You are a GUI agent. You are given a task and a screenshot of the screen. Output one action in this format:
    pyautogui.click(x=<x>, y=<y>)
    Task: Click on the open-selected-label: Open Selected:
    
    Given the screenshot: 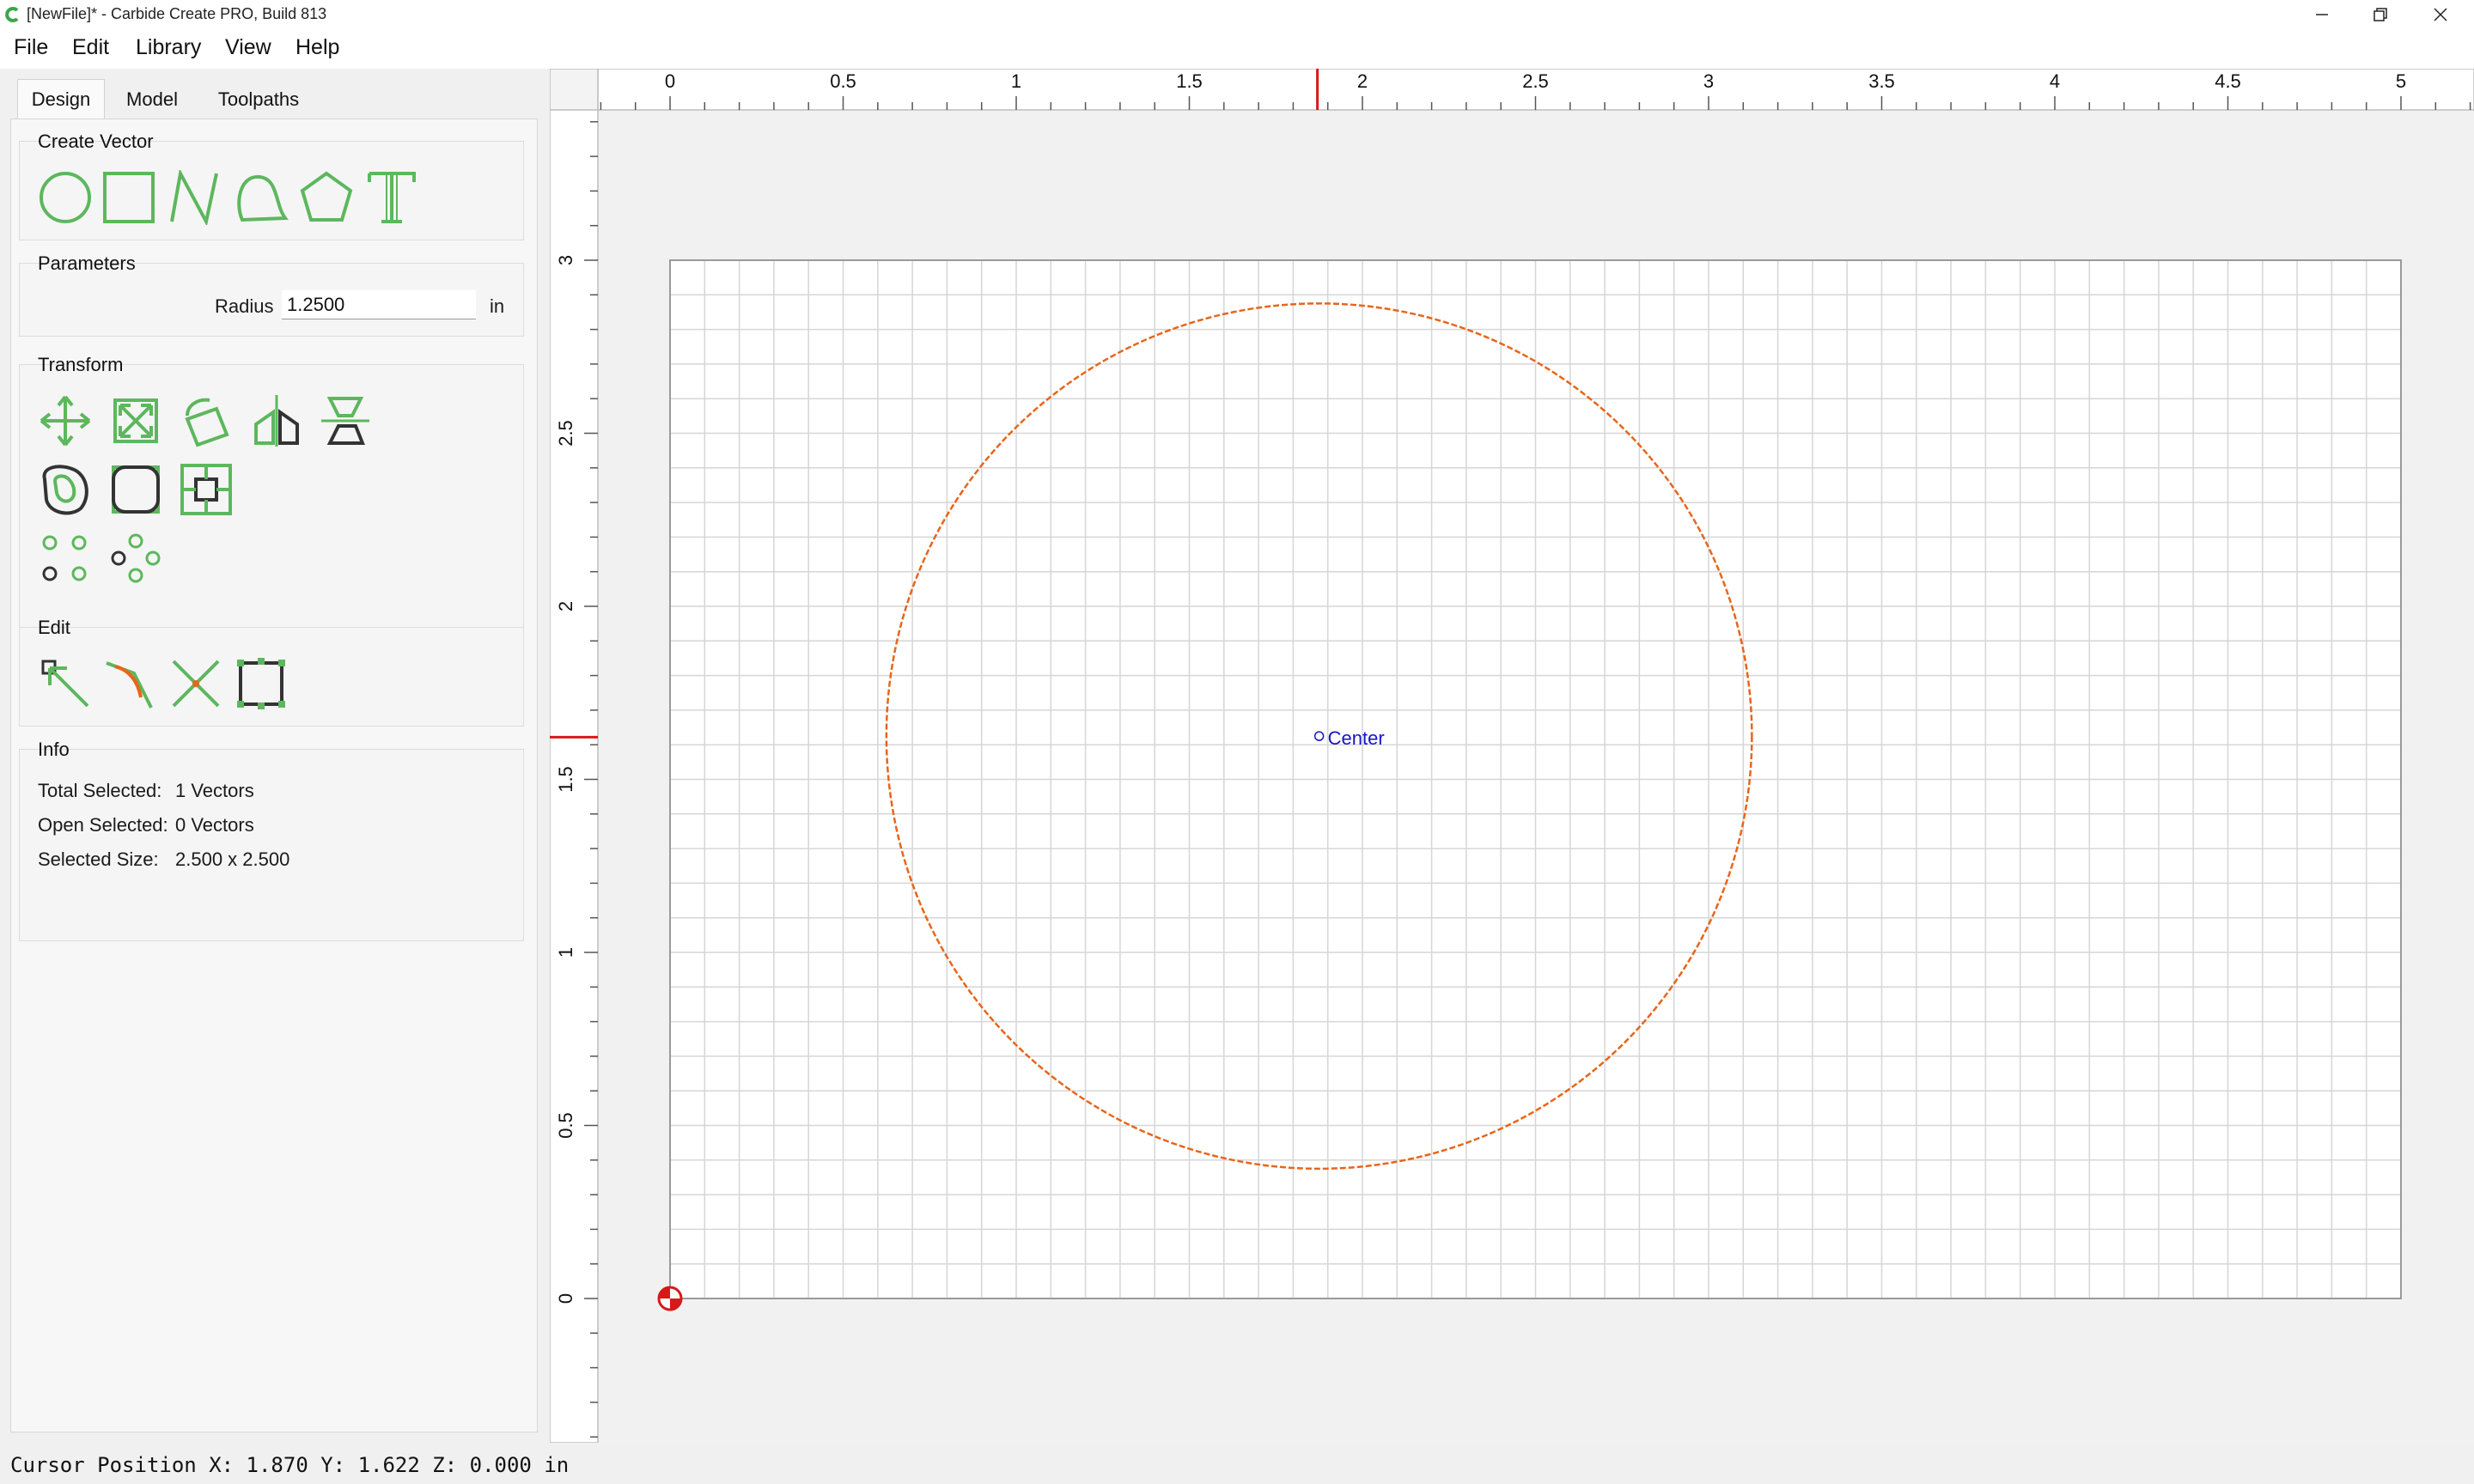 What is the action you would take?
    pyautogui.click(x=103, y=825)
    